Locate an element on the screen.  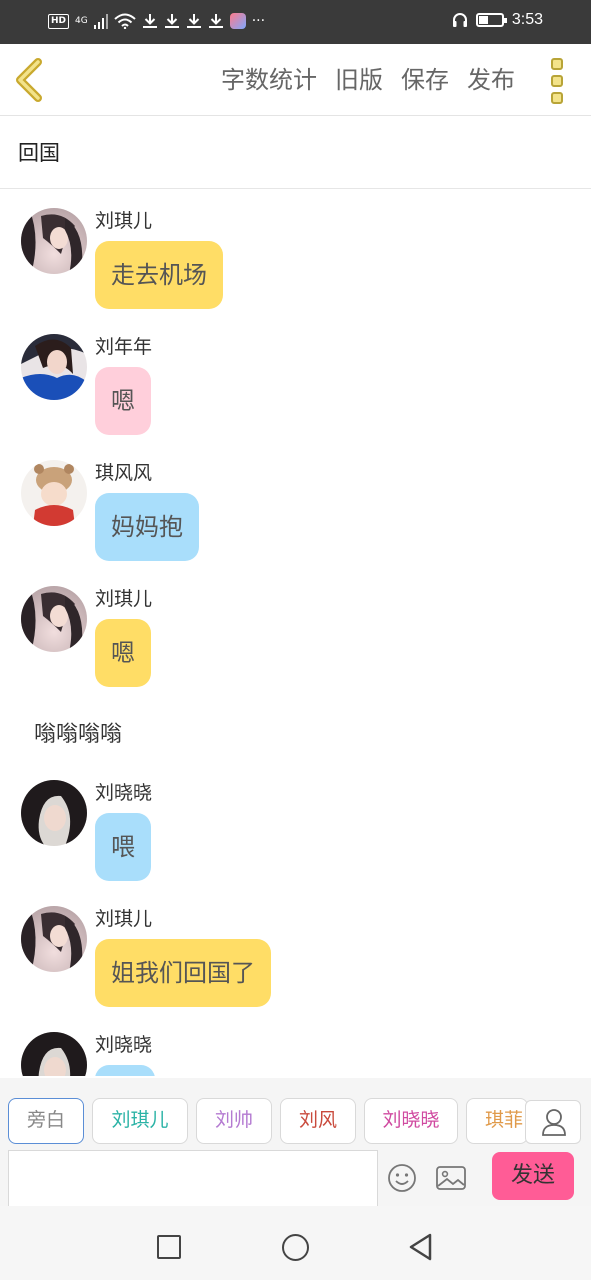
role-chip-liufeng: 刘风 is located at coordinates (318, 1121).